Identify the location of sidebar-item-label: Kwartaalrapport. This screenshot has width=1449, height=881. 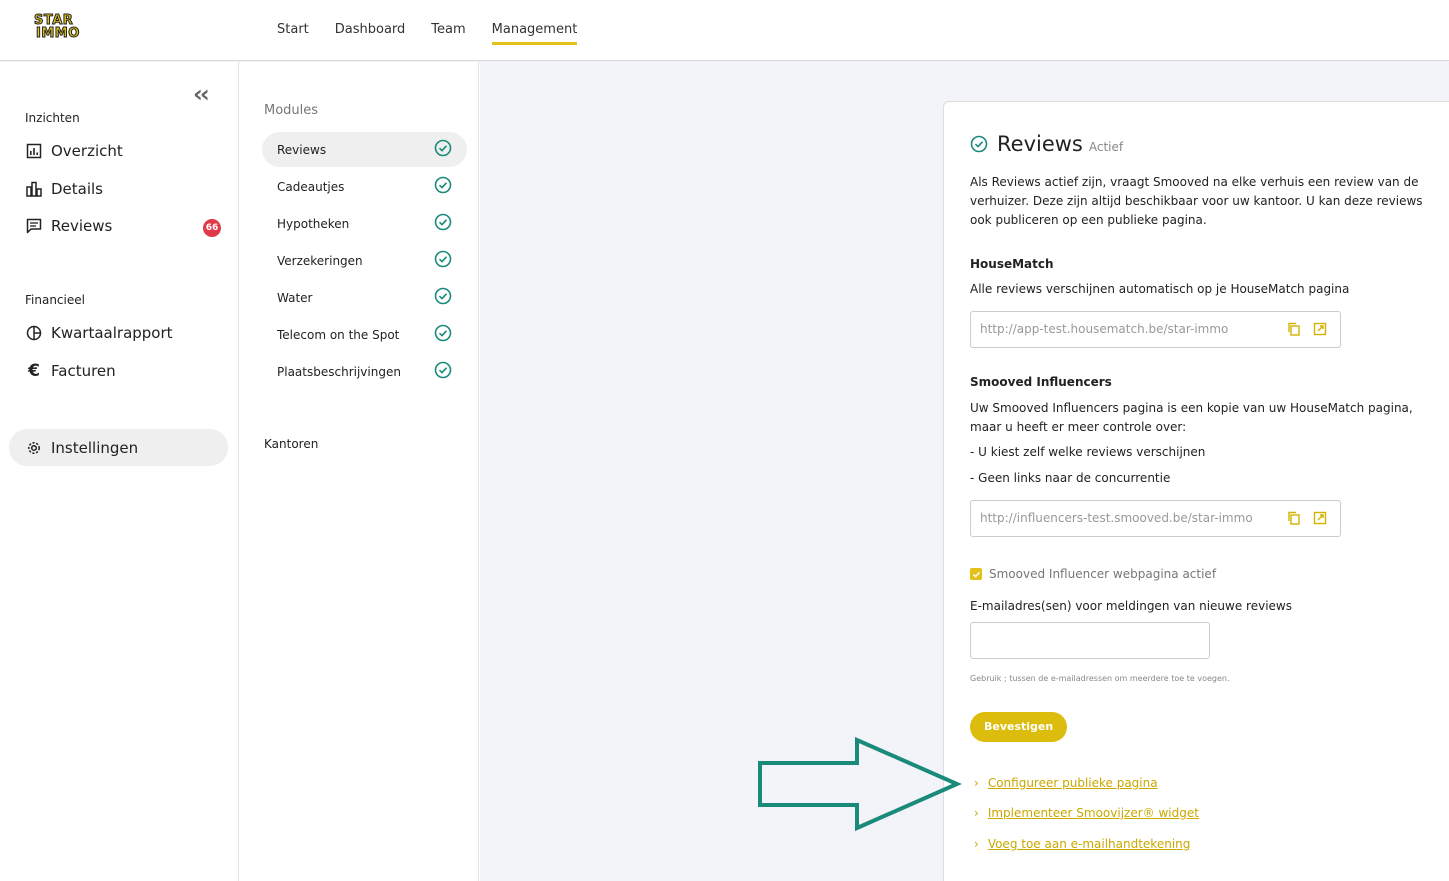
(112, 333).